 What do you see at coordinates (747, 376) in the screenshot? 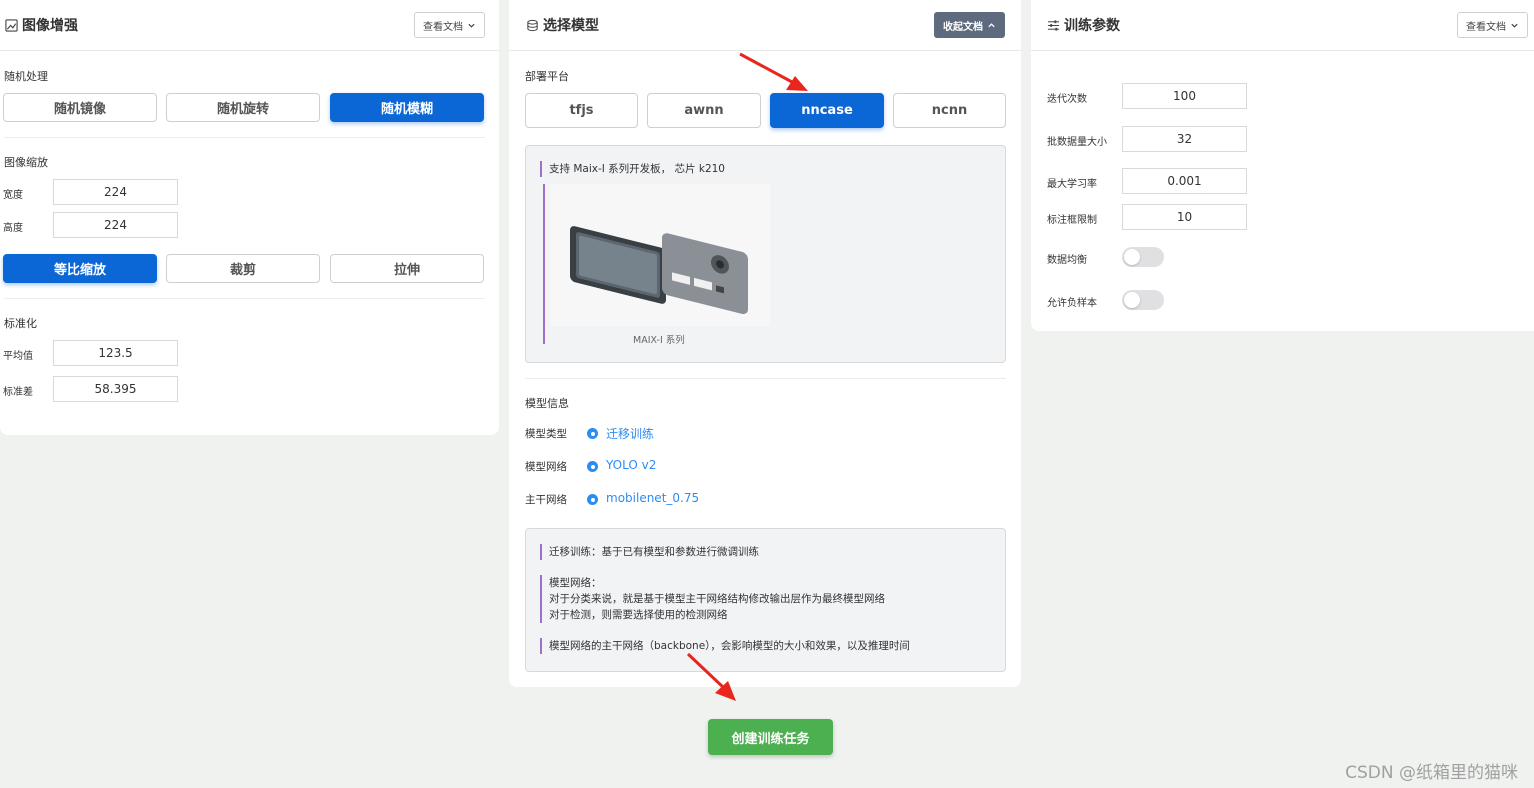
I see `annotation-arrows` at bounding box center [747, 376].